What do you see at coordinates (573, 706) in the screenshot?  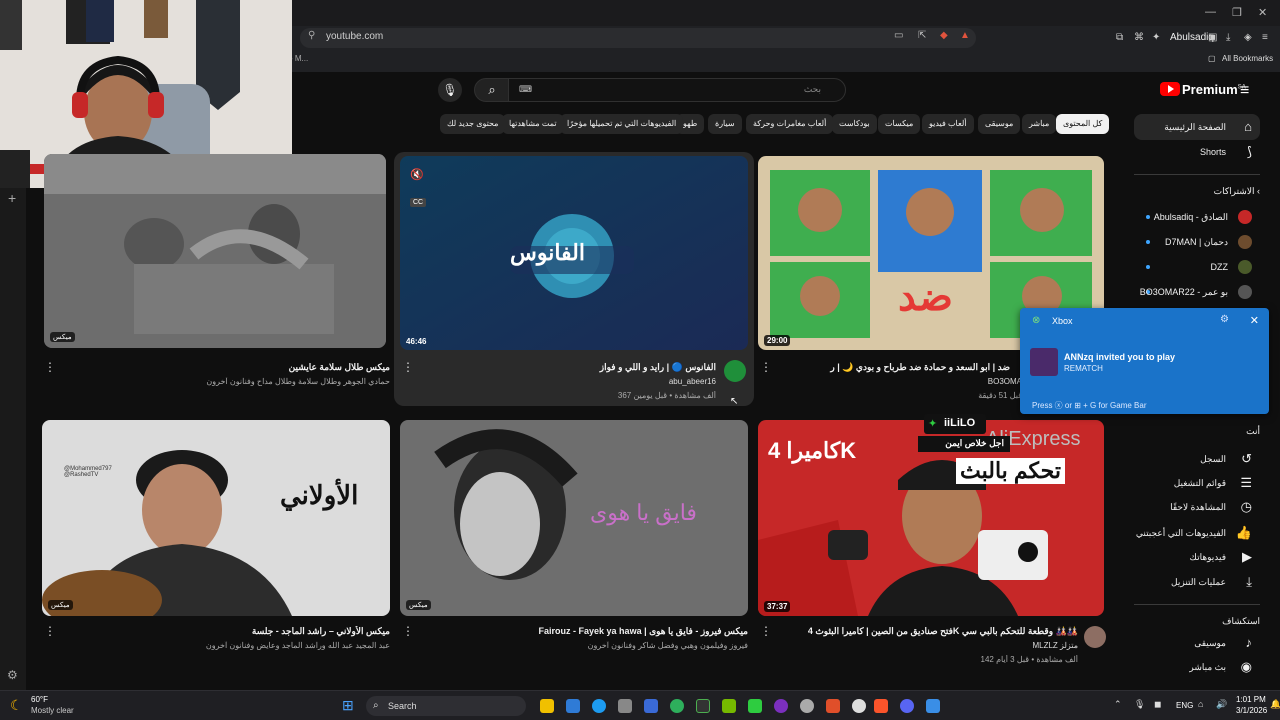 I see `store-icon` at bounding box center [573, 706].